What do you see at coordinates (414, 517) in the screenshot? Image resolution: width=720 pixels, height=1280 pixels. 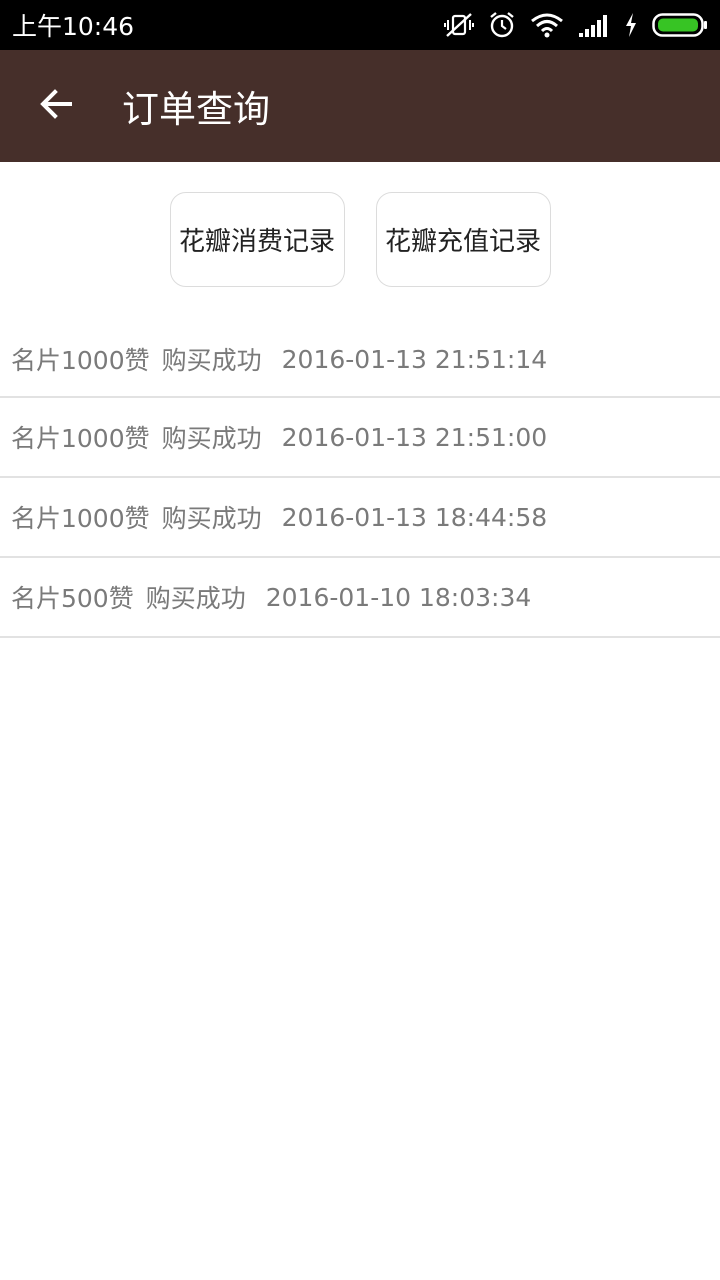 I see `order-time: 2016-01-13 18:44:58` at bounding box center [414, 517].